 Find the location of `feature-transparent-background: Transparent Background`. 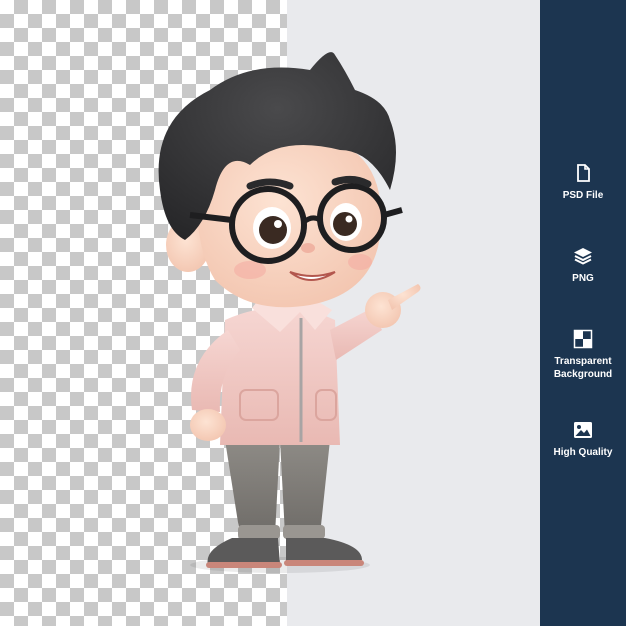

feature-transparent-background: Transparent Background is located at coordinates (583, 355).